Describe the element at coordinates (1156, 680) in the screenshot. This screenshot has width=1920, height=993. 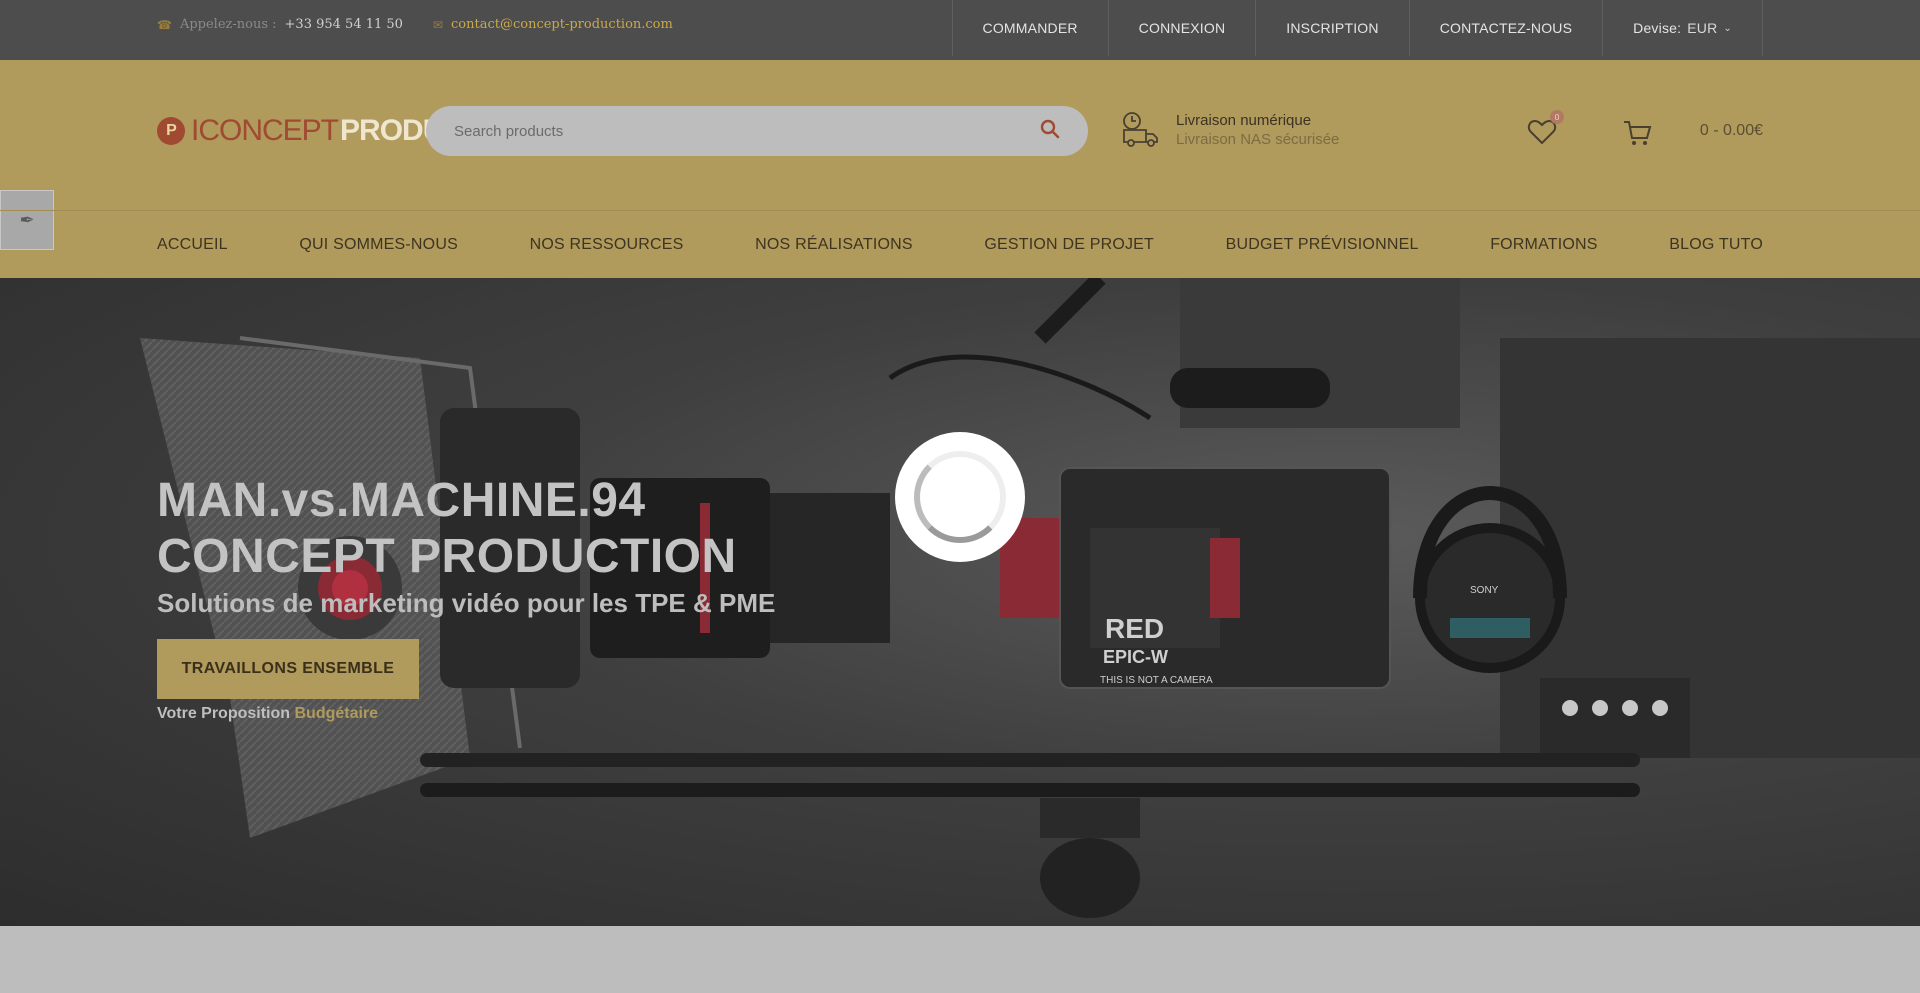
I see `camera-tagline-text: THIS IS NOT A CAMERA` at that location.